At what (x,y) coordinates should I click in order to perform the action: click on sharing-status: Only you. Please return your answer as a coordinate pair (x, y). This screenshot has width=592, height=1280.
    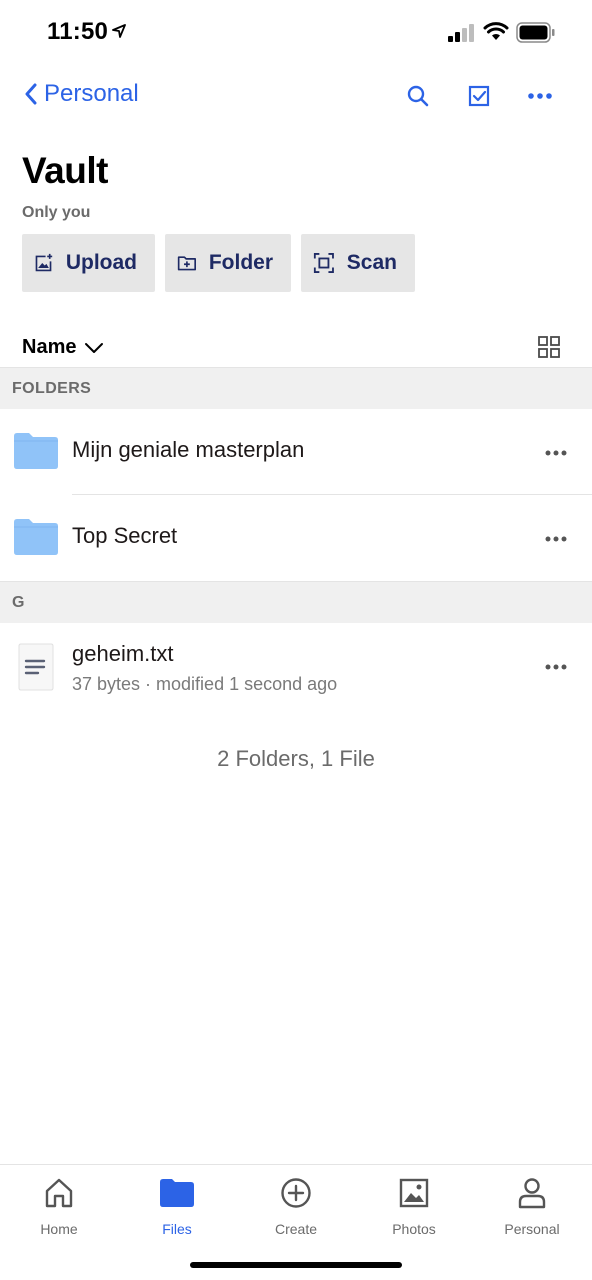
    Looking at the image, I should click on (56, 212).